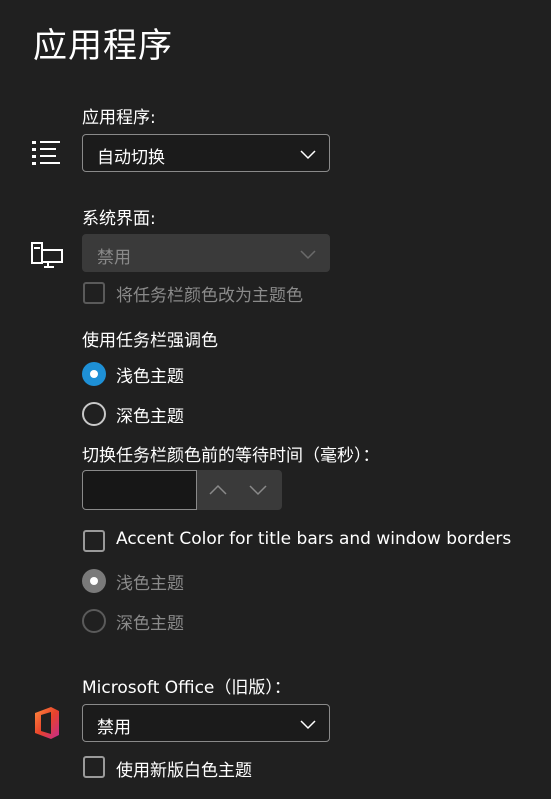 The image size is (551, 799). What do you see at coordinates (103, 46) in the screenshot?
I see `page-title: 应用程序` at bounding box center [103, 46].